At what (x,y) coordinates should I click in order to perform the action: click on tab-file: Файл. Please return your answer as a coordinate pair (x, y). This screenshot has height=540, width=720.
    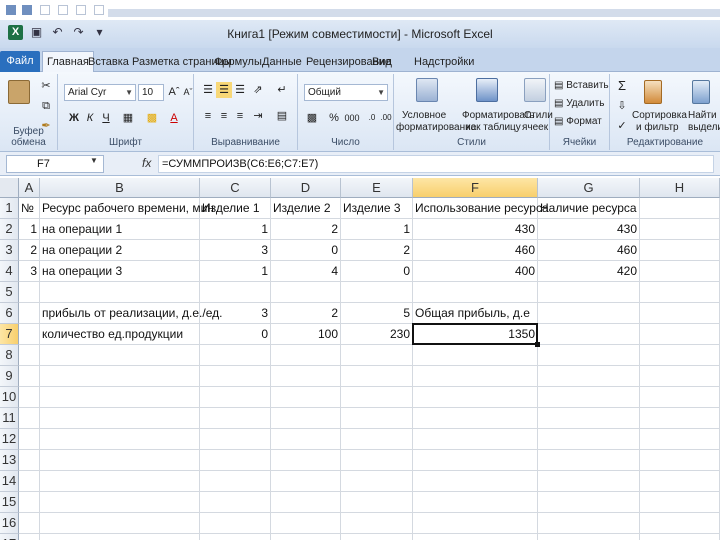
    Looking at the image, I should click on (20, 61).